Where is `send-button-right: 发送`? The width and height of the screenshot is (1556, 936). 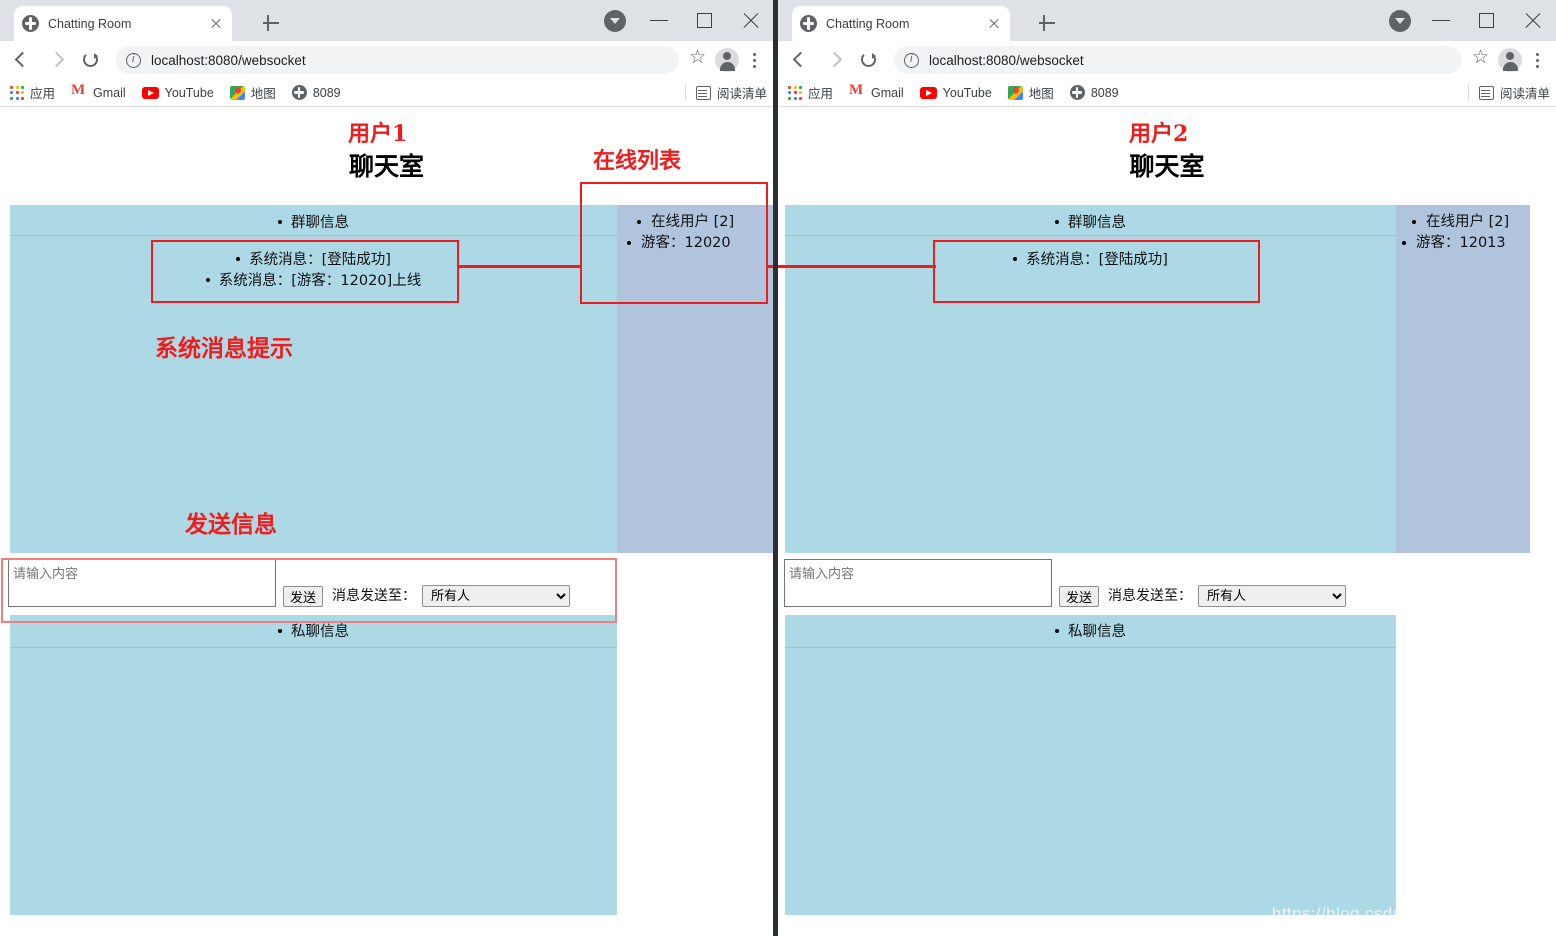 send-button-right: 发送 is located at coordinates (1079, 596).